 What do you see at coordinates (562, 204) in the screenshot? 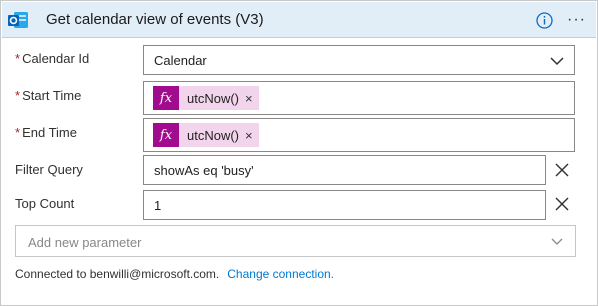
I see `clear-top-count-icon` at bounding box center [562, 204].